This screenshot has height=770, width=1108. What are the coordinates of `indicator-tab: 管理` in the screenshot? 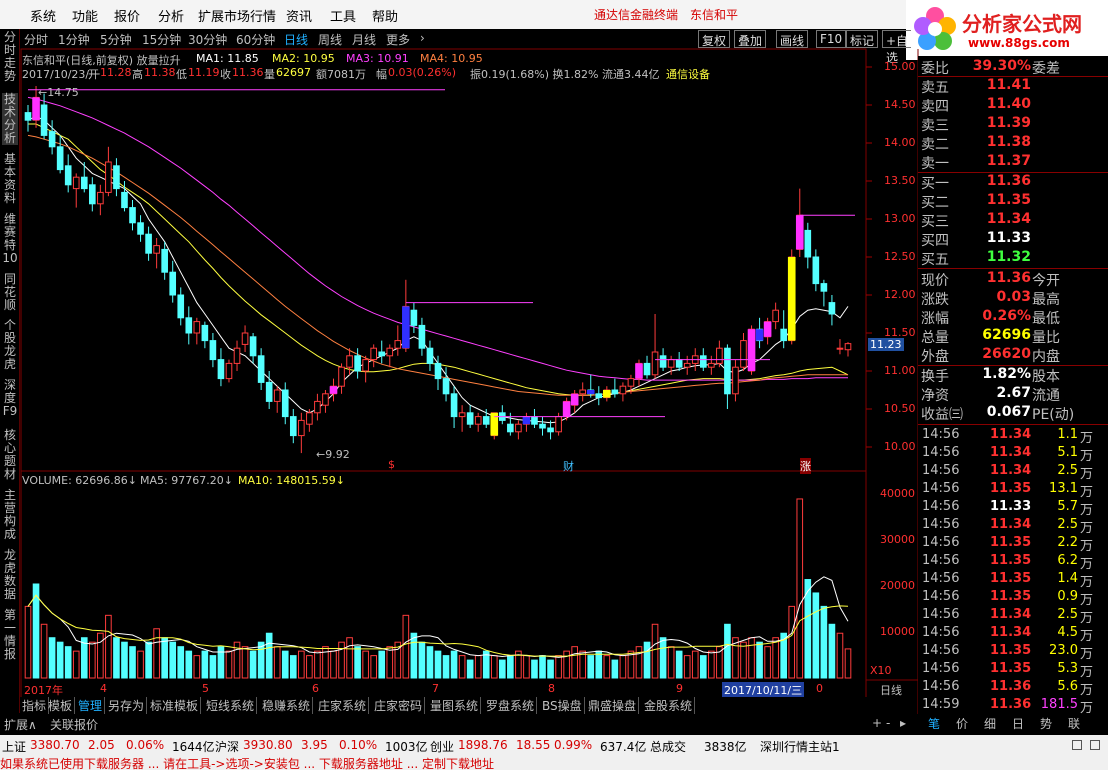 It's located at (91, 705).